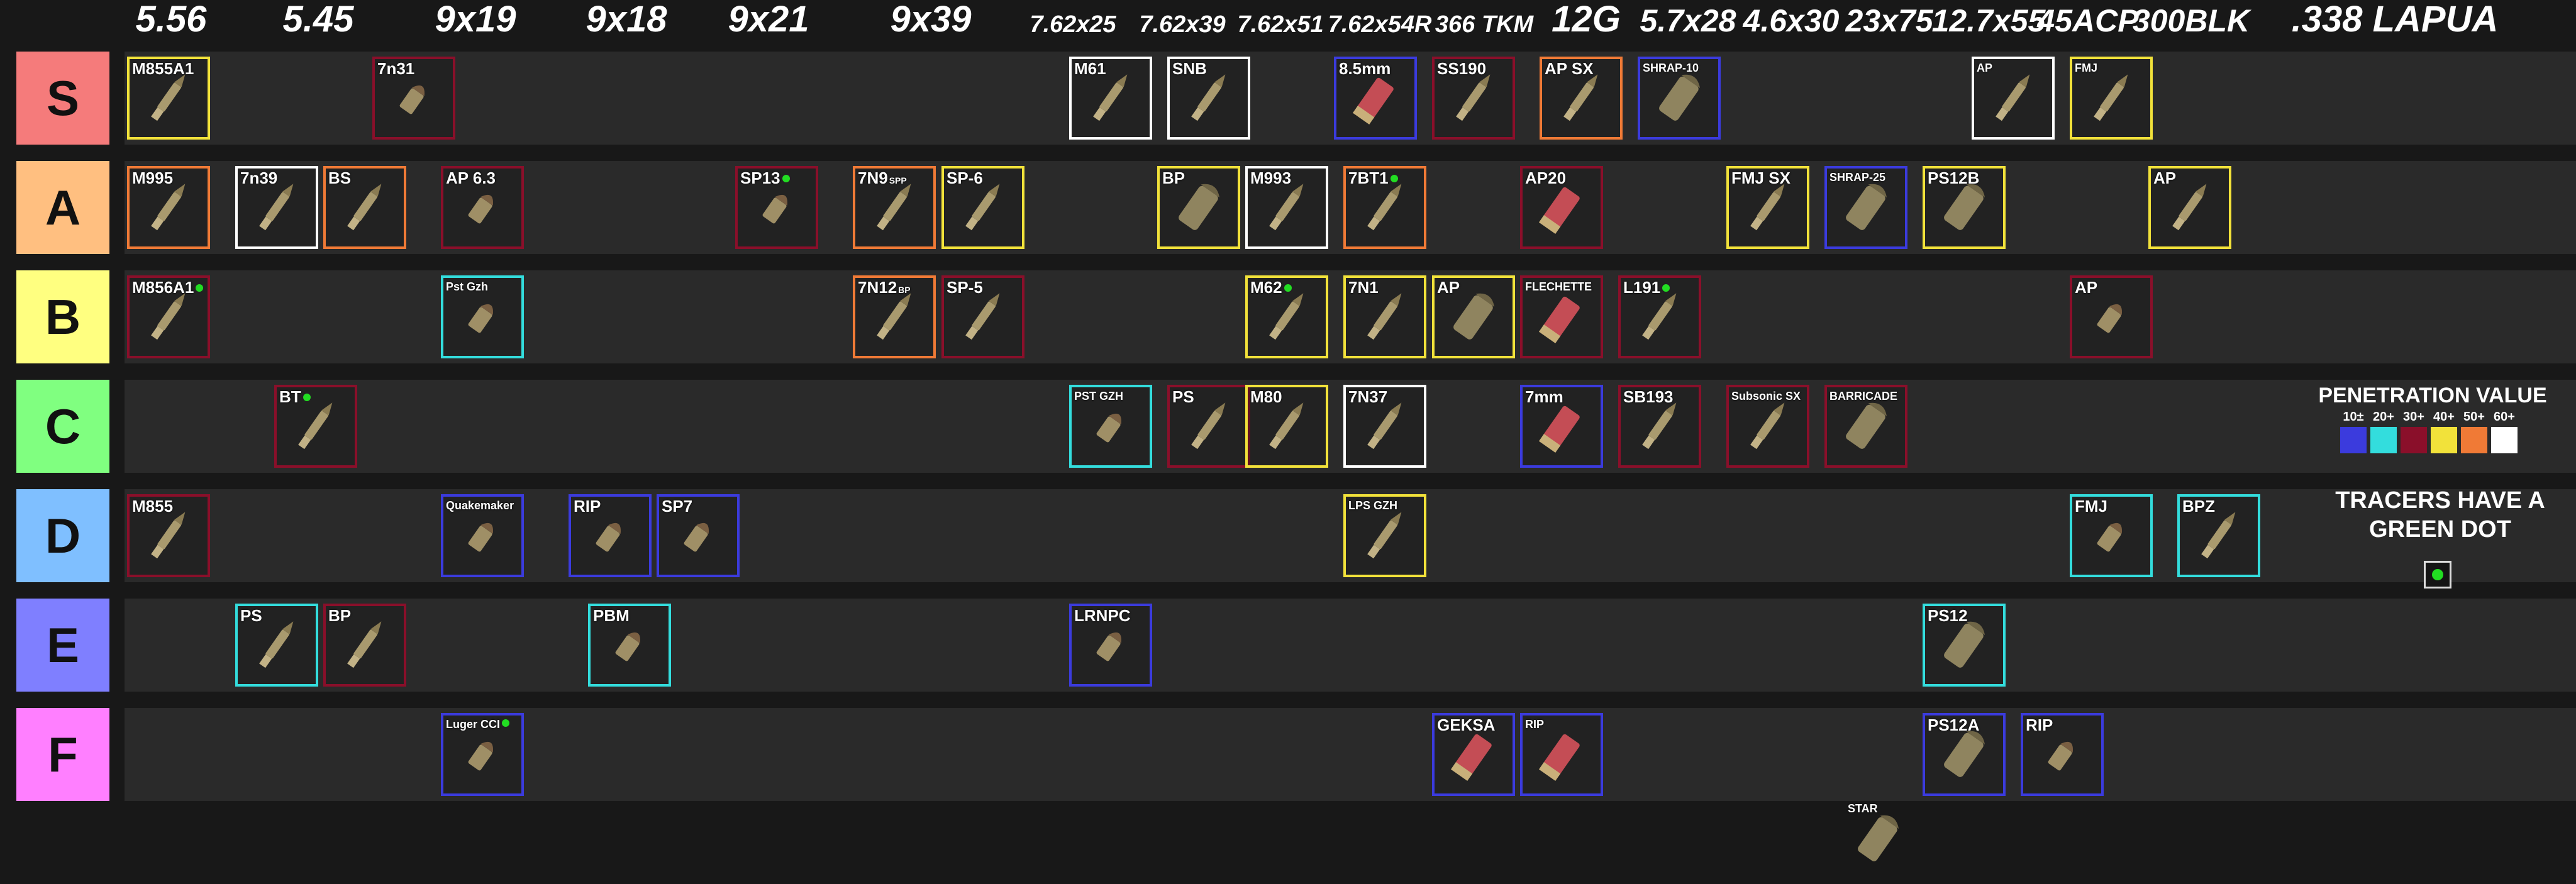 The image size is (2576, 884). Describe the element at coordinates (295, 397) in the screenshot. I see `ammo-name: BT` at that location.